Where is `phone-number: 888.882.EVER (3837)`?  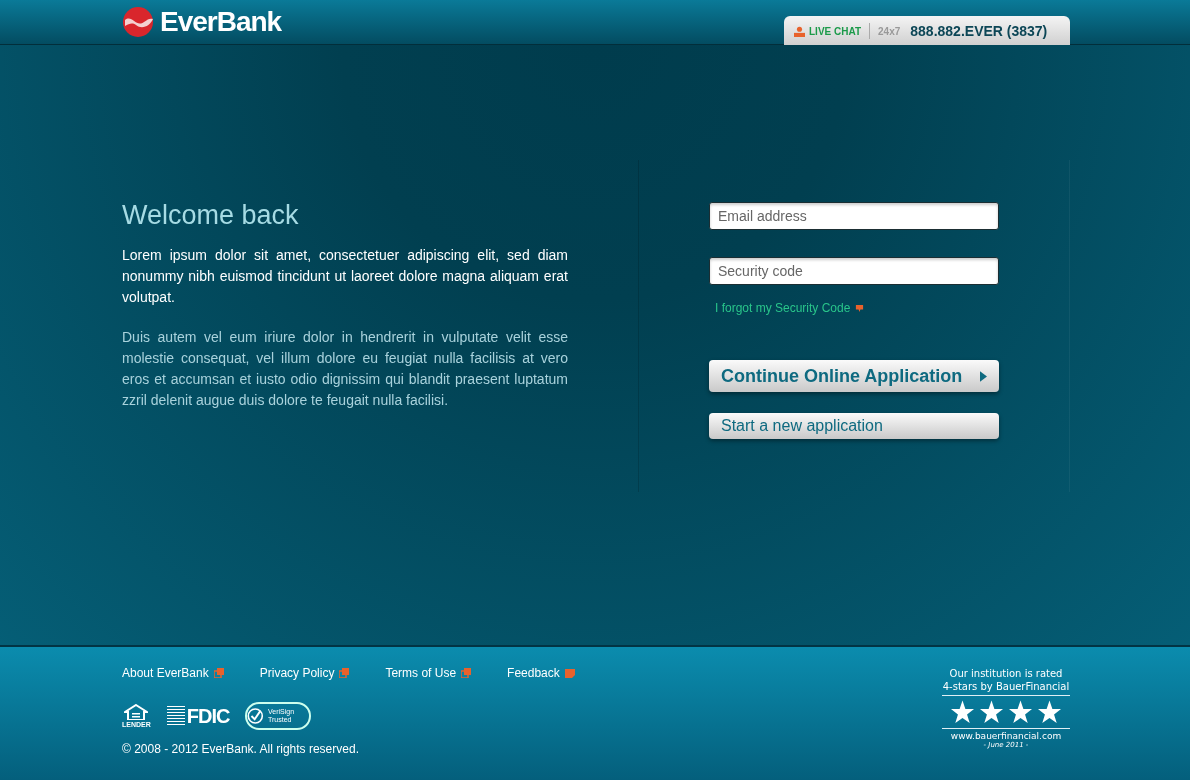
phone-number: 888.882.EVER (3837) is located at coordinates (979, 31).